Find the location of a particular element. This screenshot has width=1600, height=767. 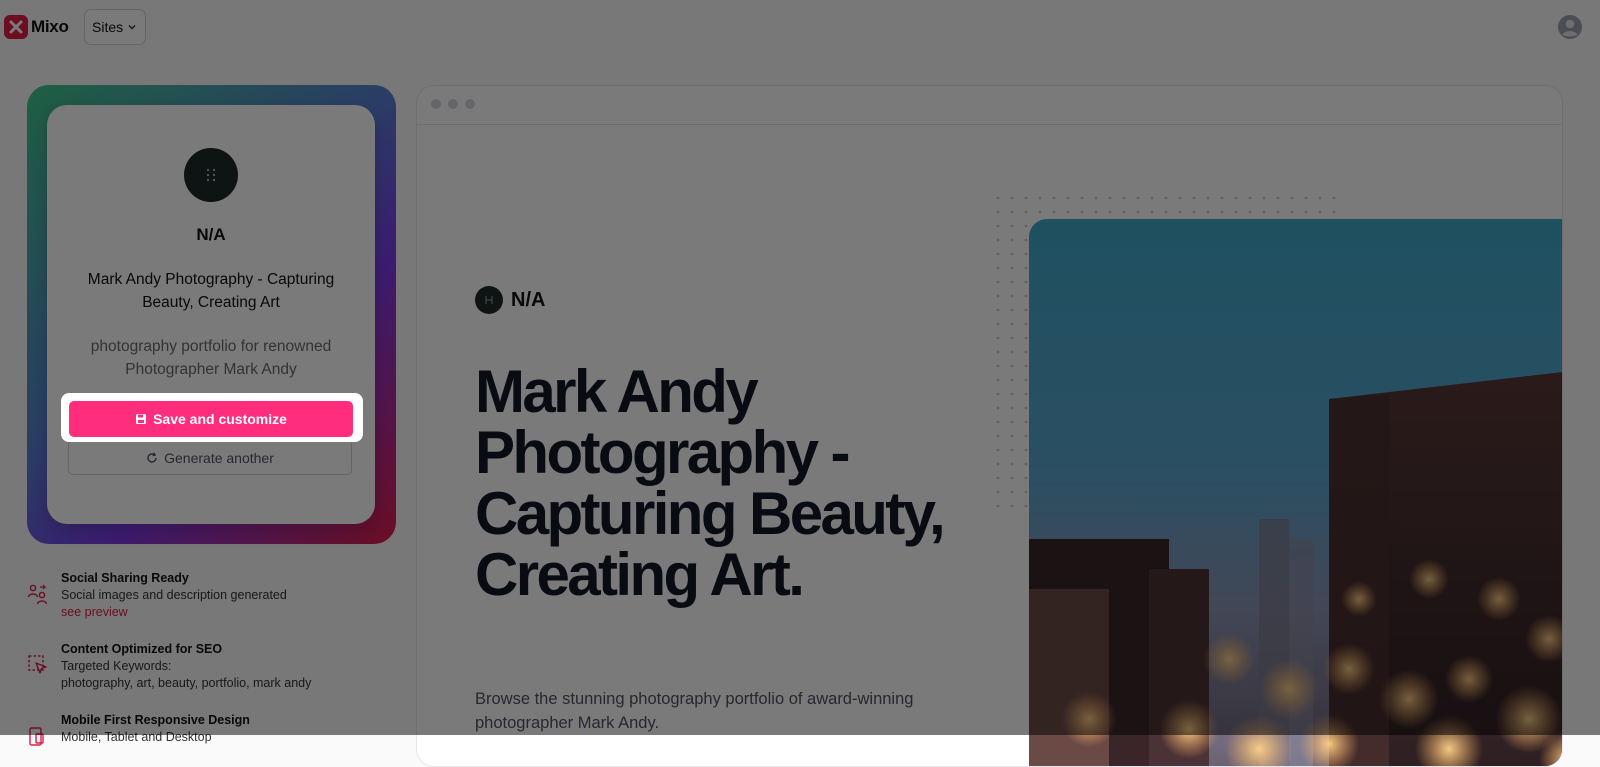

save-and-customize-button: Save and customize is located at coordinates (211, 419).